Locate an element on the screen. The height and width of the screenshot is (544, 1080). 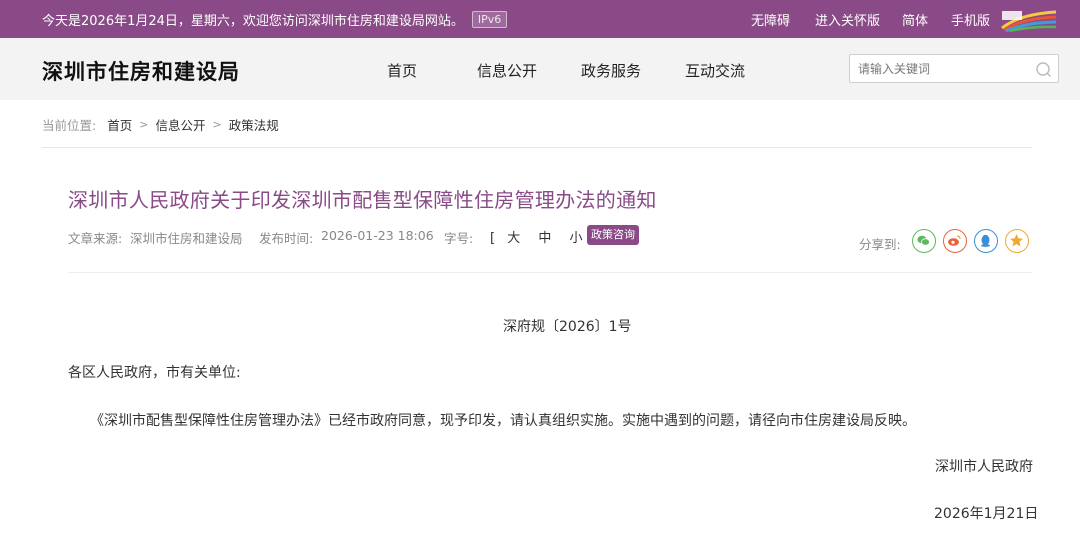
search-icon is located at coordinates (1043, 69).